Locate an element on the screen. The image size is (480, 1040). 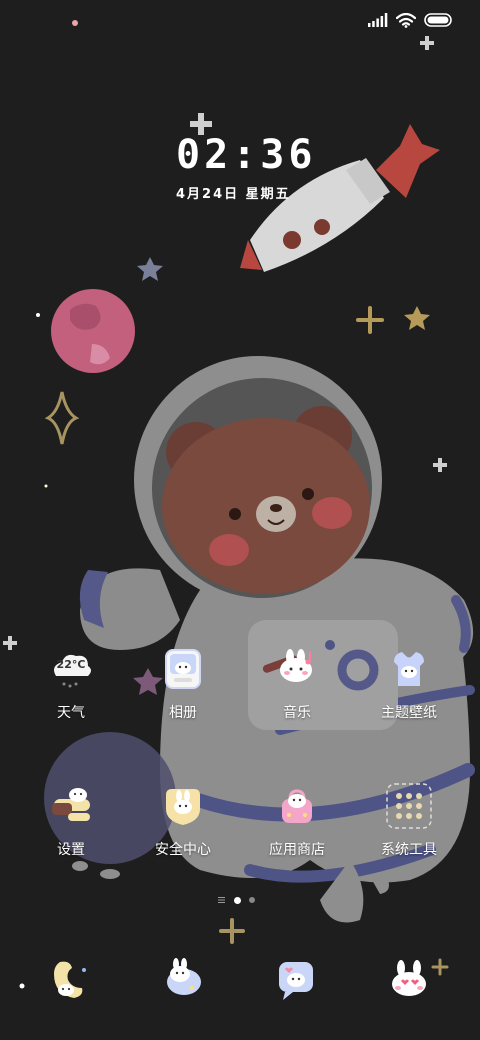
app-themes: 主题壁纸 is located at coordinates (409, 684).